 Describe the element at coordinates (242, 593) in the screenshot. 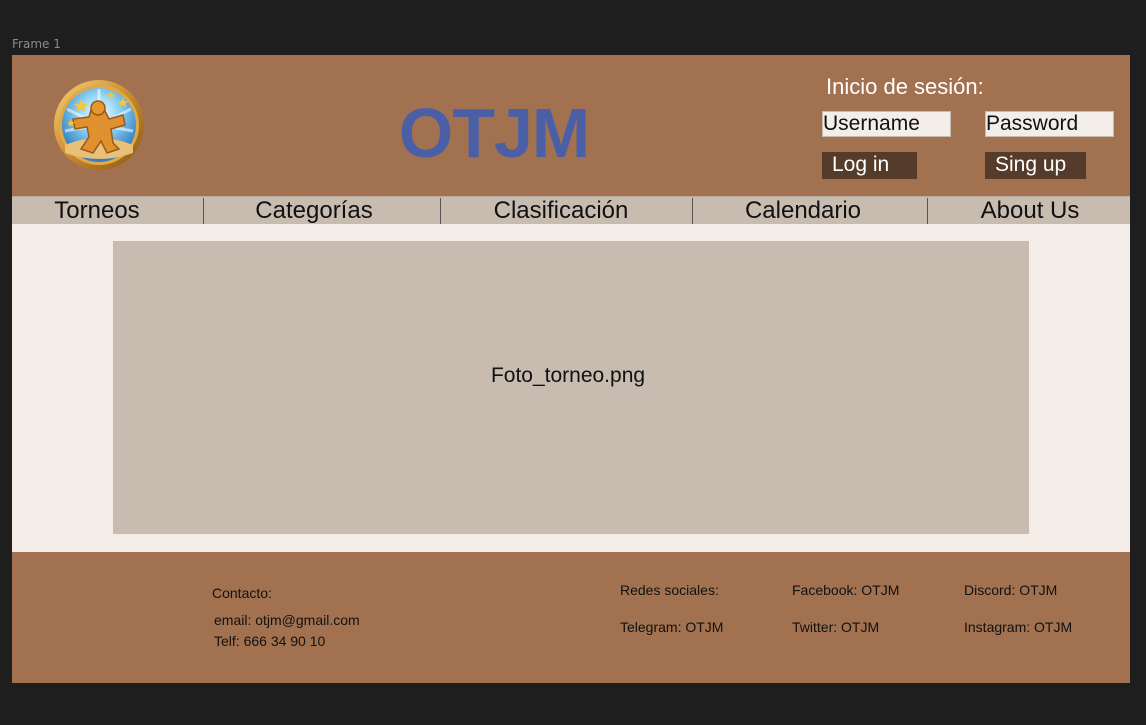

I see `contact-title: Contacto:` at that location.